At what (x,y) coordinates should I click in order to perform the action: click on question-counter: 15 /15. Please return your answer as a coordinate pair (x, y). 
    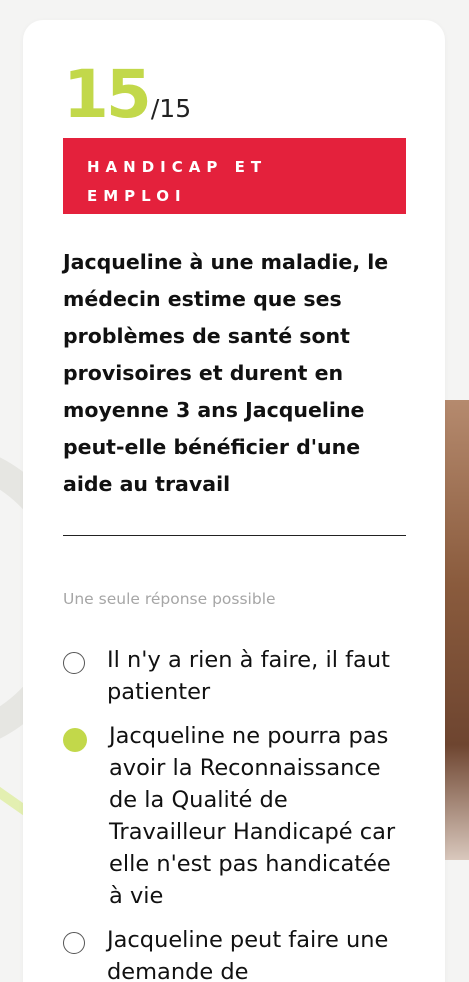
    Looking at the image, I should click on (127, 95).